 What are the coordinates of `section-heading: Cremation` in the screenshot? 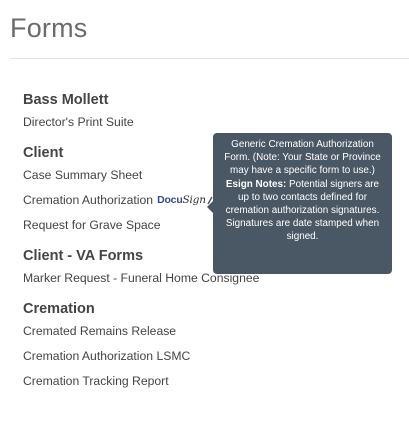 It's located at (59, 309).